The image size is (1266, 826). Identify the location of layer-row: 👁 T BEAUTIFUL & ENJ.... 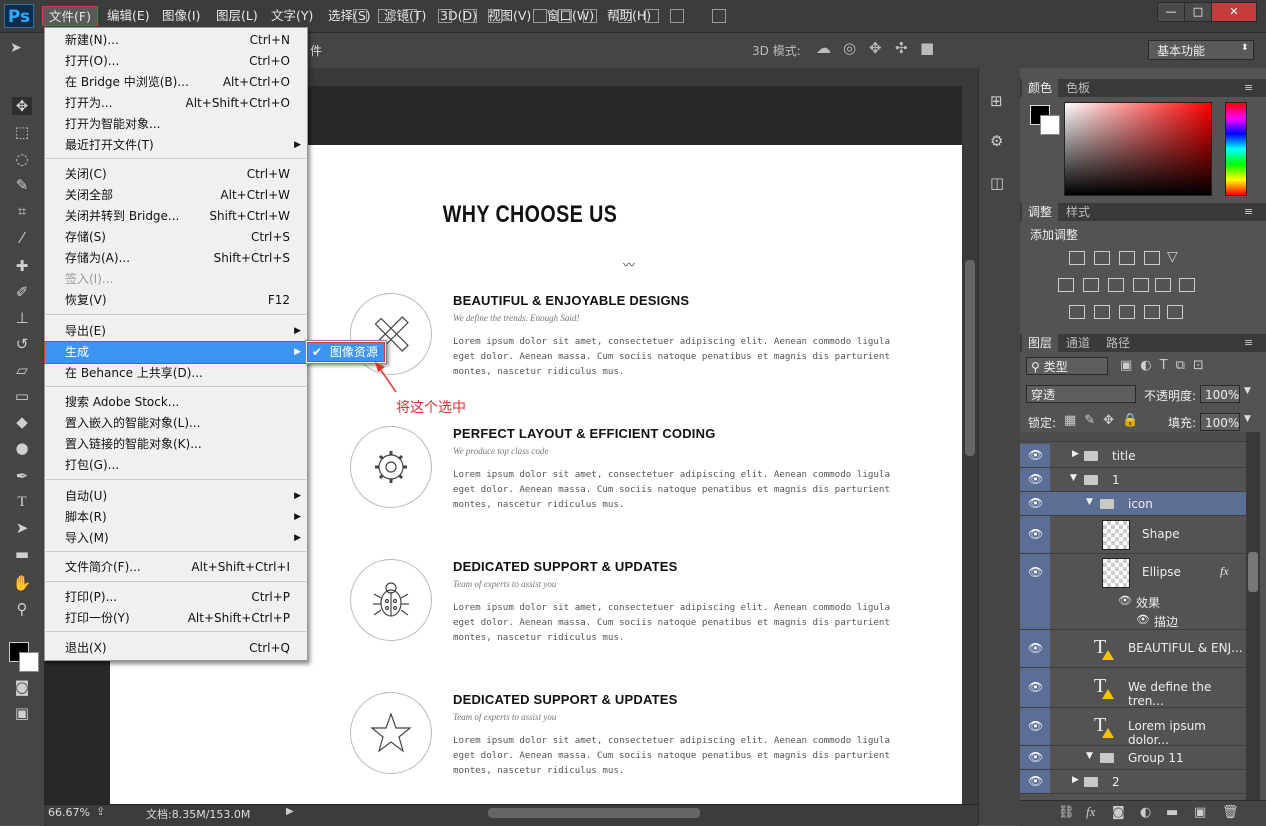
(1133, 649).